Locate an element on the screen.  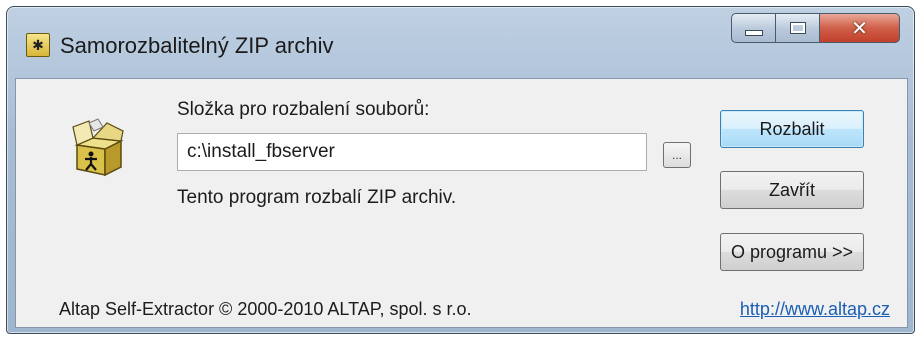
close-window-button: ✕ is located at coordinates (860, 28).